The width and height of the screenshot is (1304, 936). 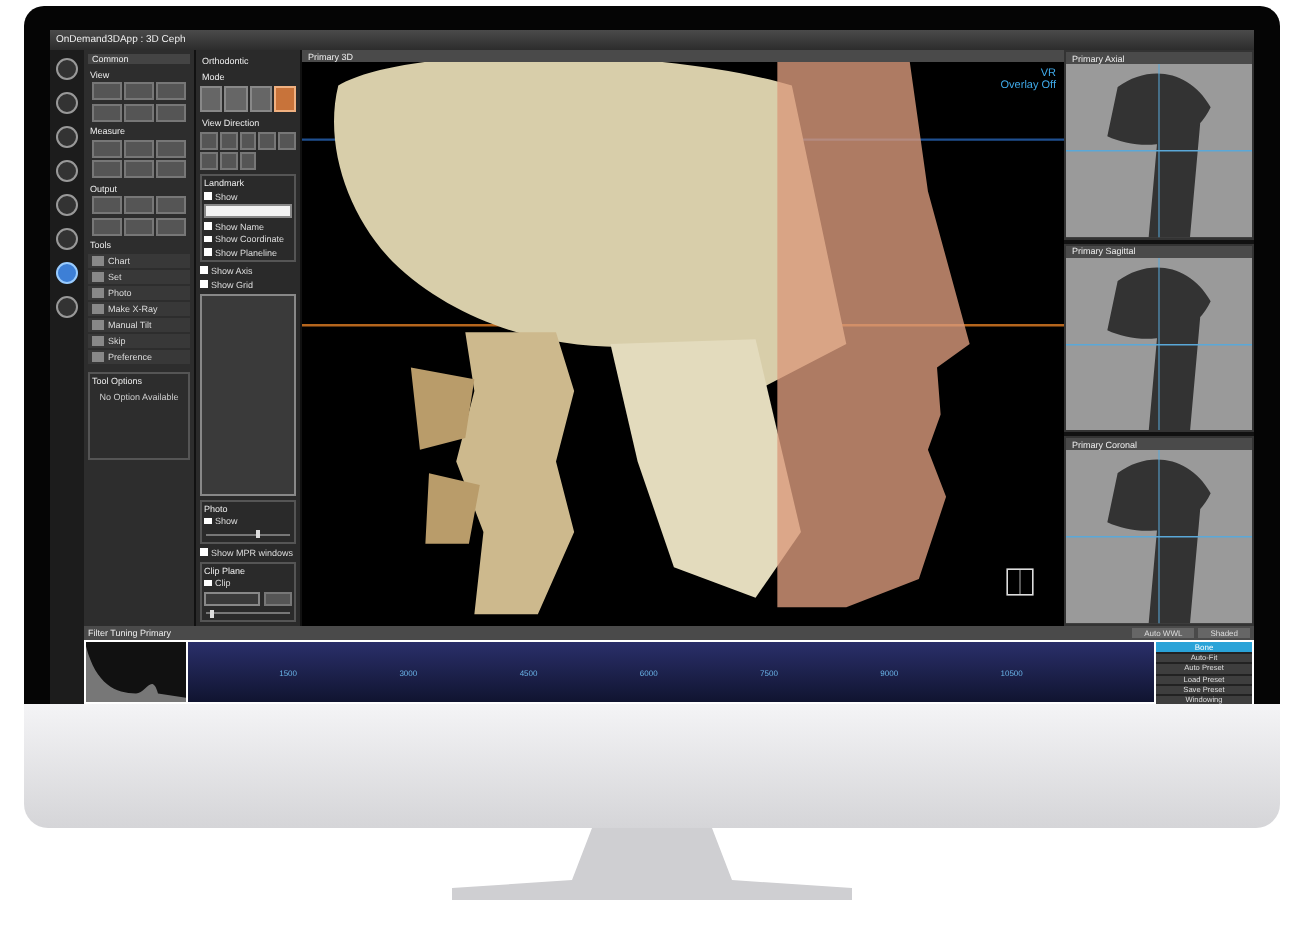 I want to click on apply-button, so click(x=278, y=598).